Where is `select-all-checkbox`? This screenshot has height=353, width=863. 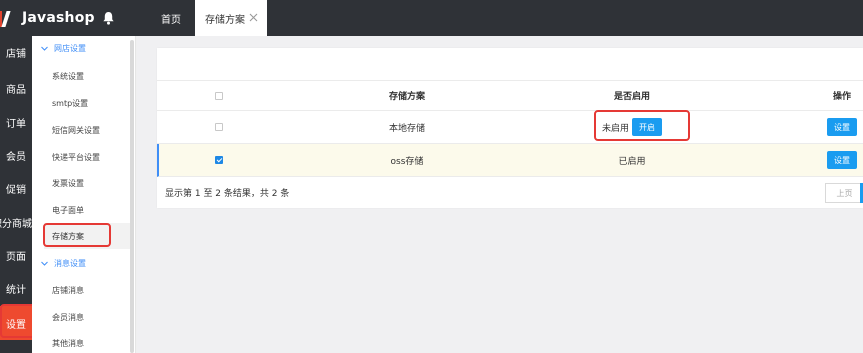 select-all-checkbox is located at coordinates (219, 95).